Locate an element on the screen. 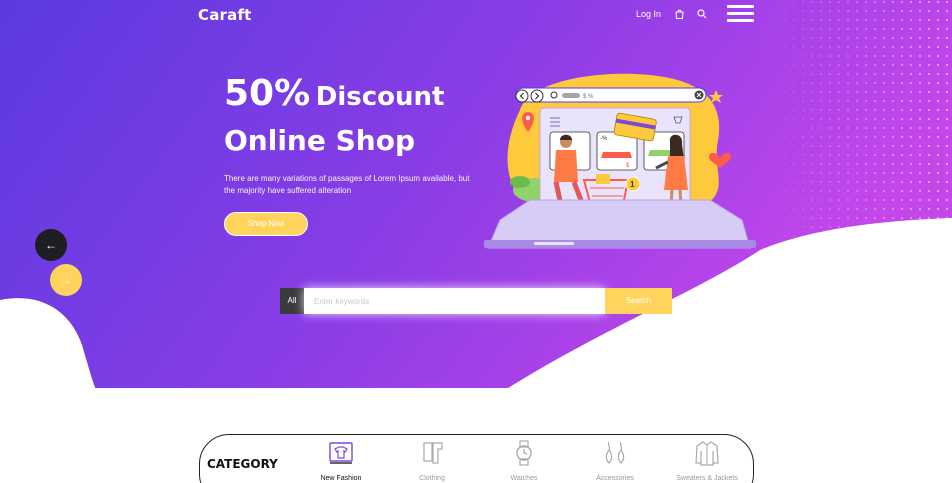 The width and height of the screenshot is (952, 483). hero-headline: 50% Discount is located at coordinates (334, 94).